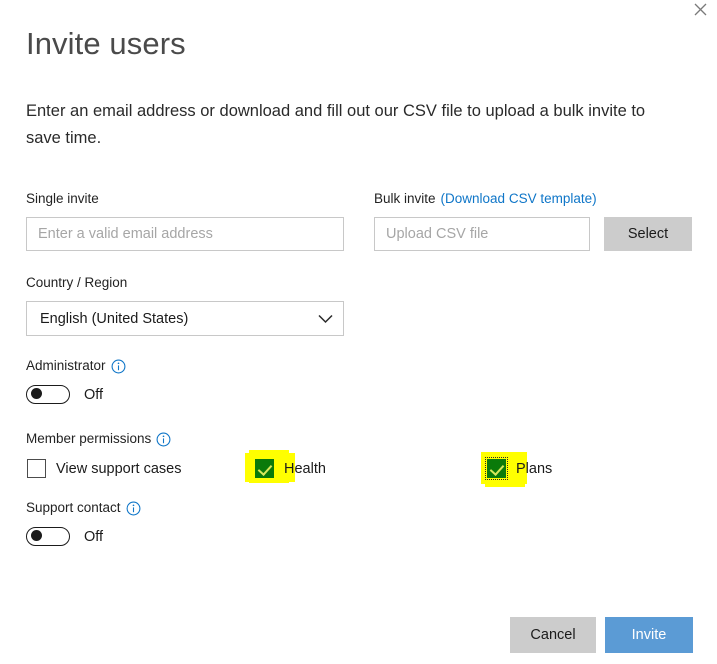 The height and width of the screenshot is (664, 717). I want to click on checkbox-view-support-cases: View support cases, so click(104, 468).